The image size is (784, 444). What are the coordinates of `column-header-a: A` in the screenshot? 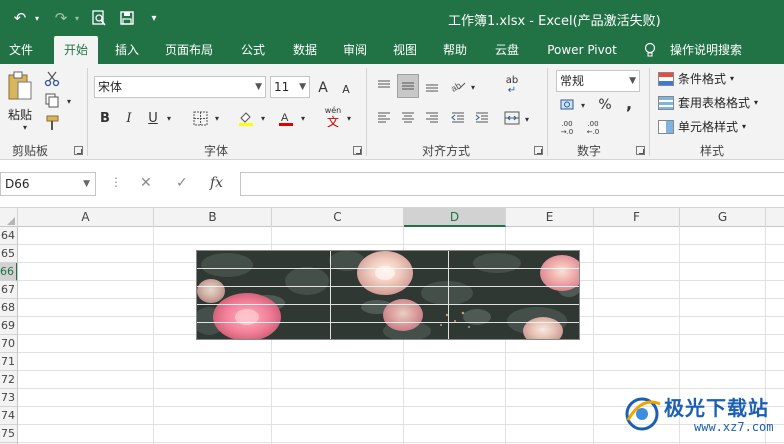 It's located at (86, 217).